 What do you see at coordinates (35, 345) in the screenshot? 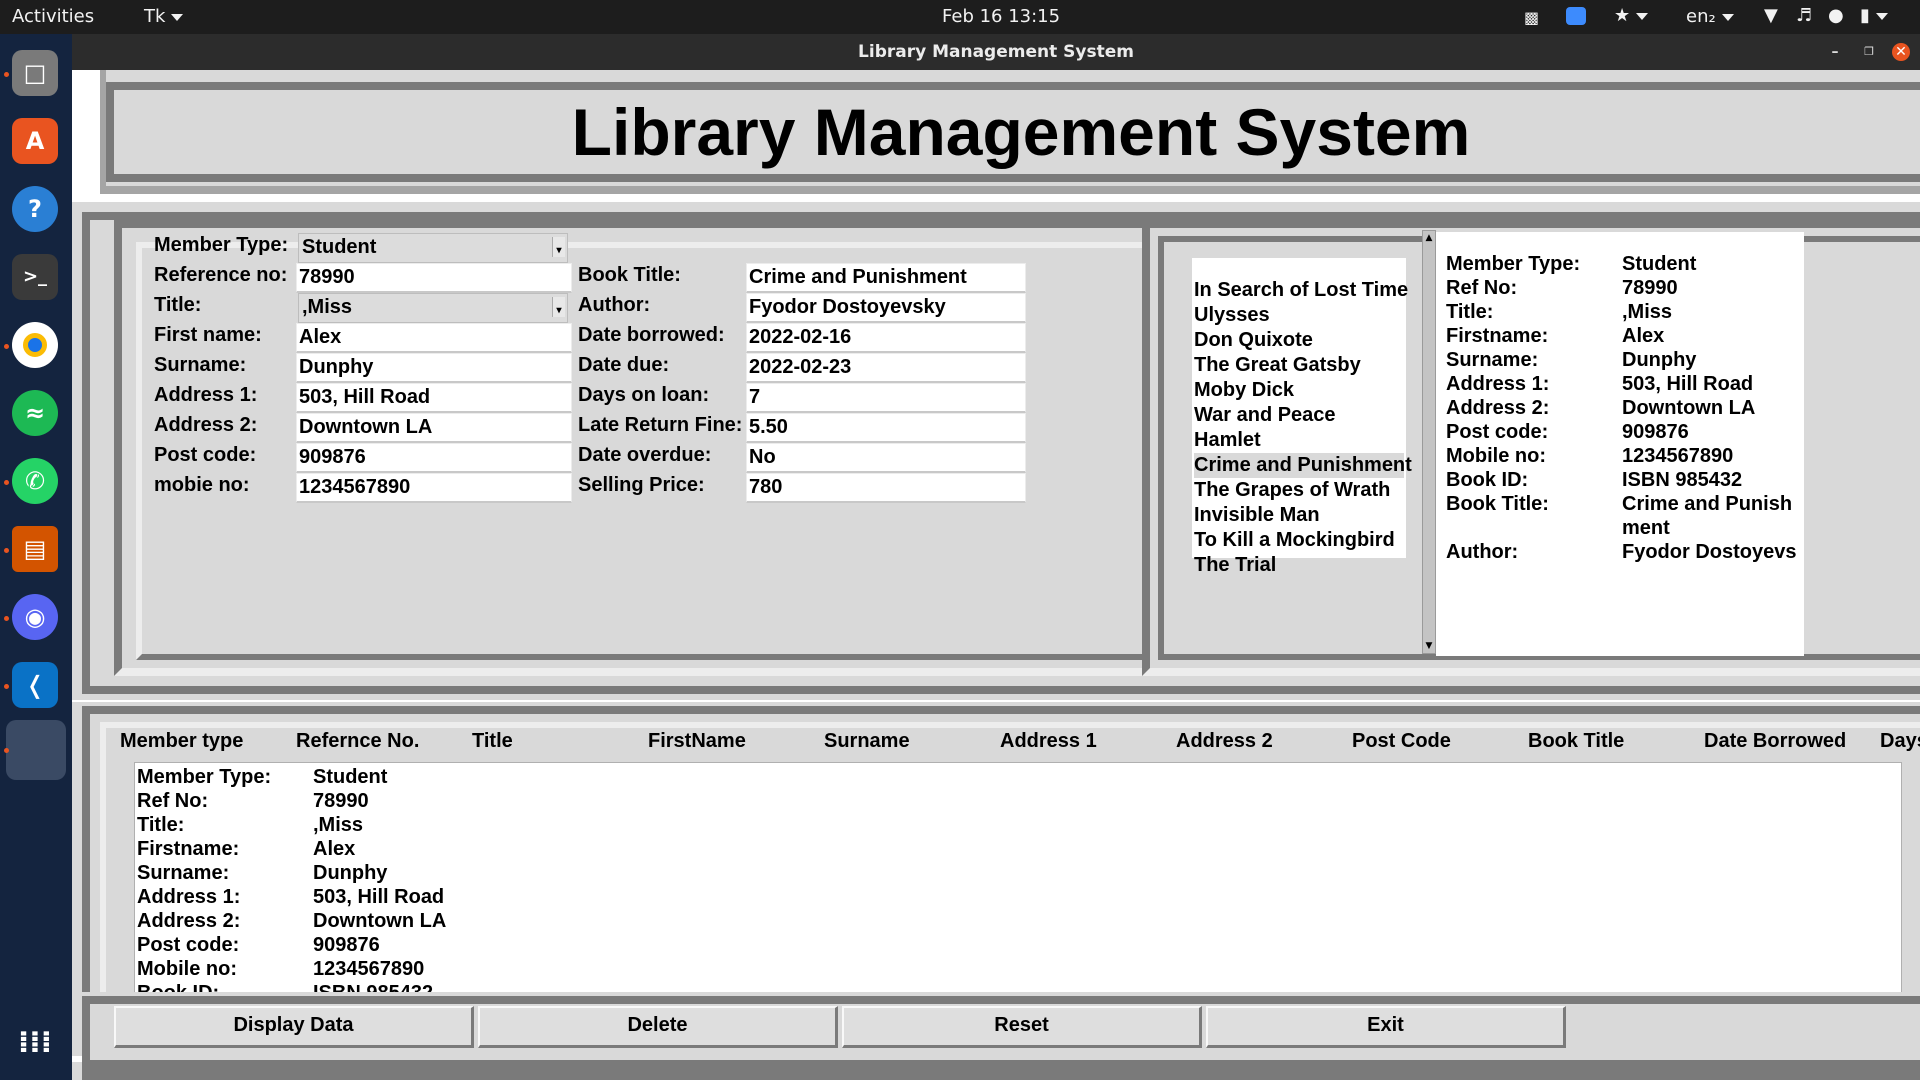
I see `chrome-icon` at bounding box center [35, 345].